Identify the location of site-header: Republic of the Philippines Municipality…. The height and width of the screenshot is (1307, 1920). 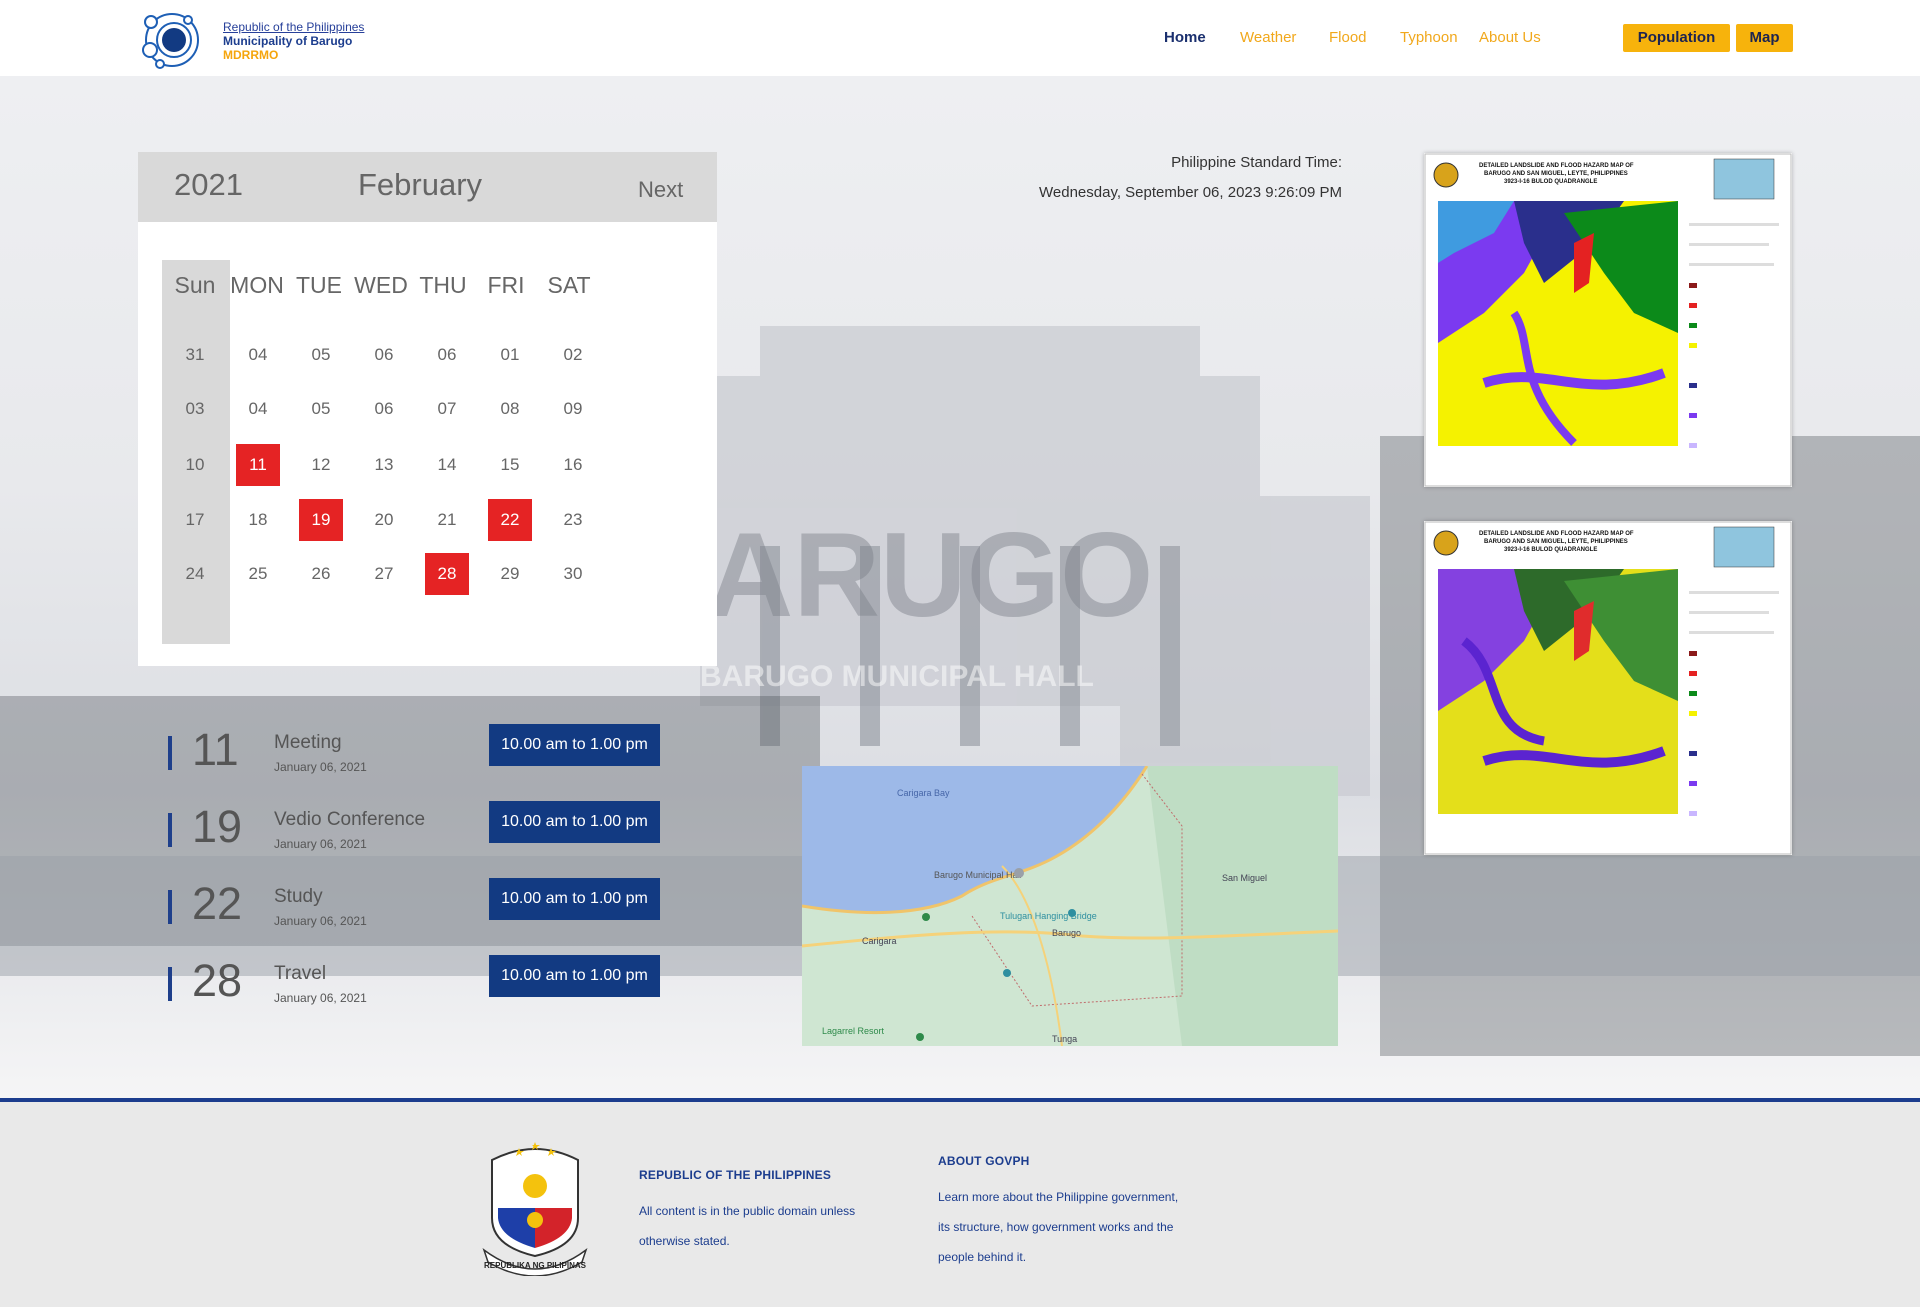
(960, 38).